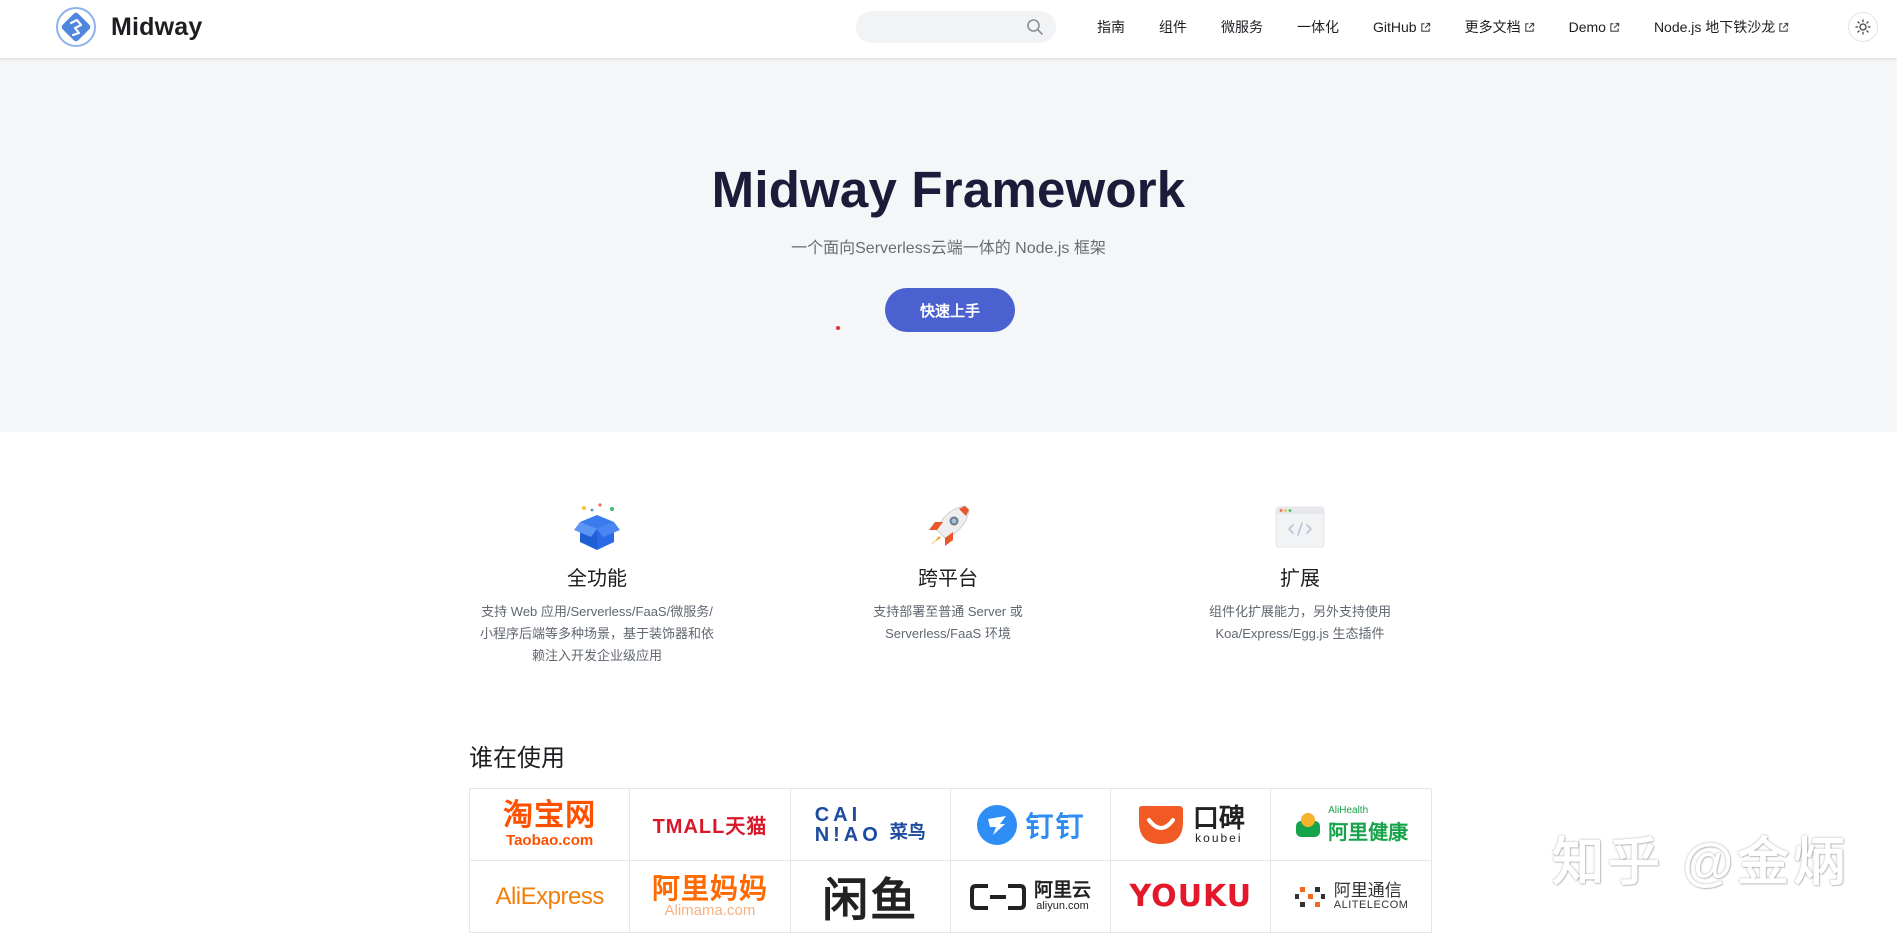 This screenshot has height=933, width=1897. Describe the element at coordinates (870, 897) in the screenshot. I see `logo-xianyu: 闲鱼` at that location.